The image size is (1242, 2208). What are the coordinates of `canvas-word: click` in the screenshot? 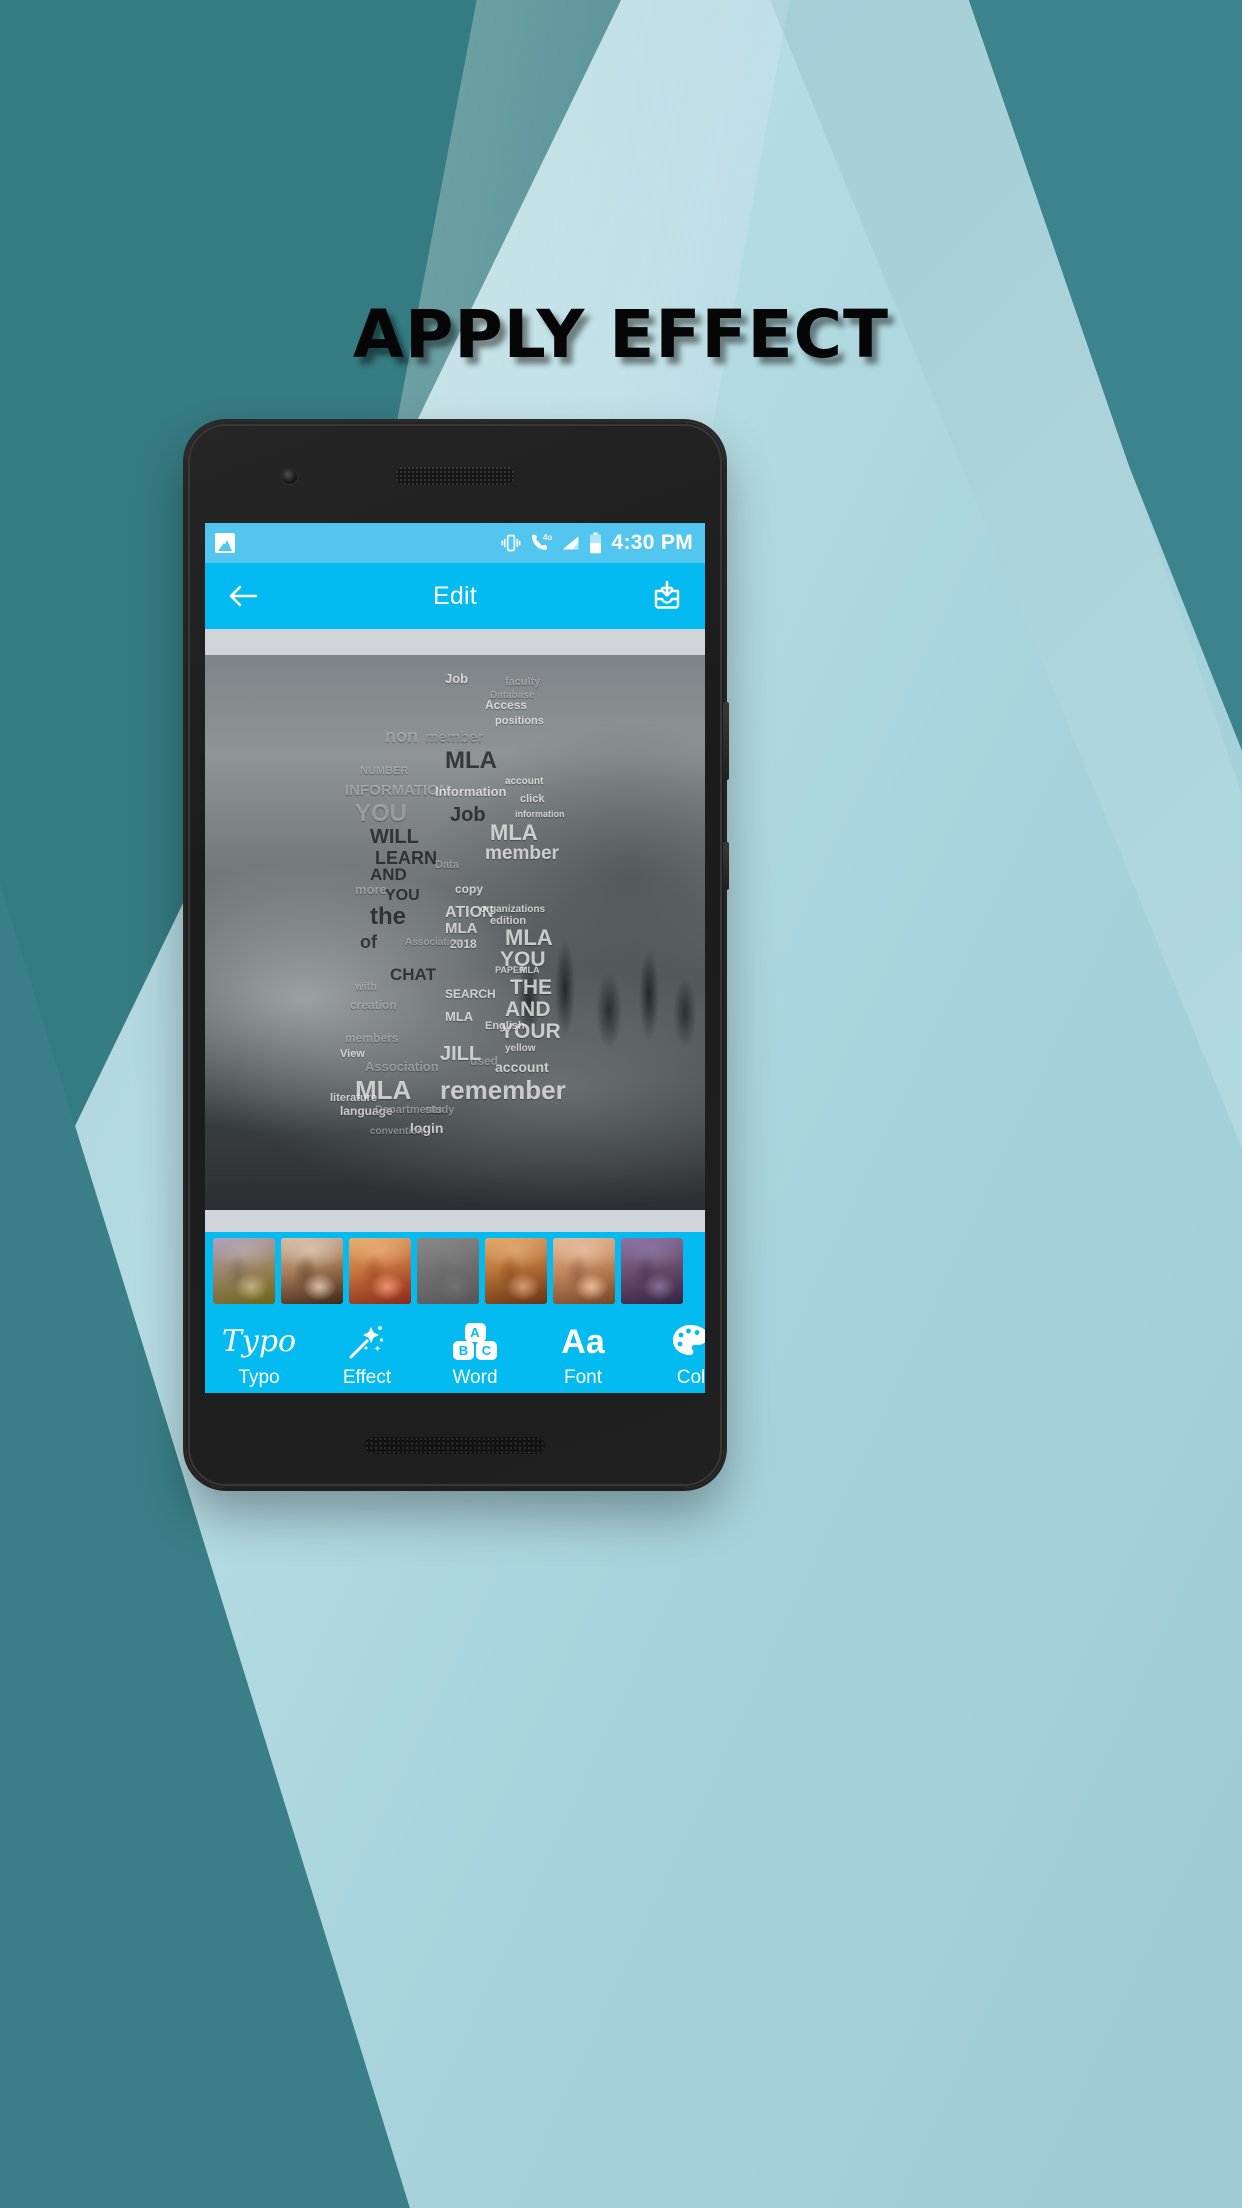 It's located at (532, 798).